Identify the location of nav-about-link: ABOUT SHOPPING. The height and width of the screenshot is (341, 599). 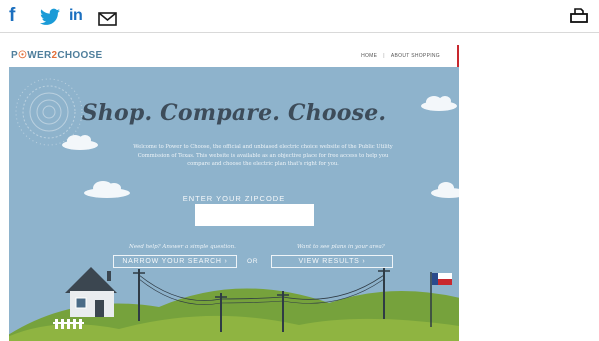
(415, 56).